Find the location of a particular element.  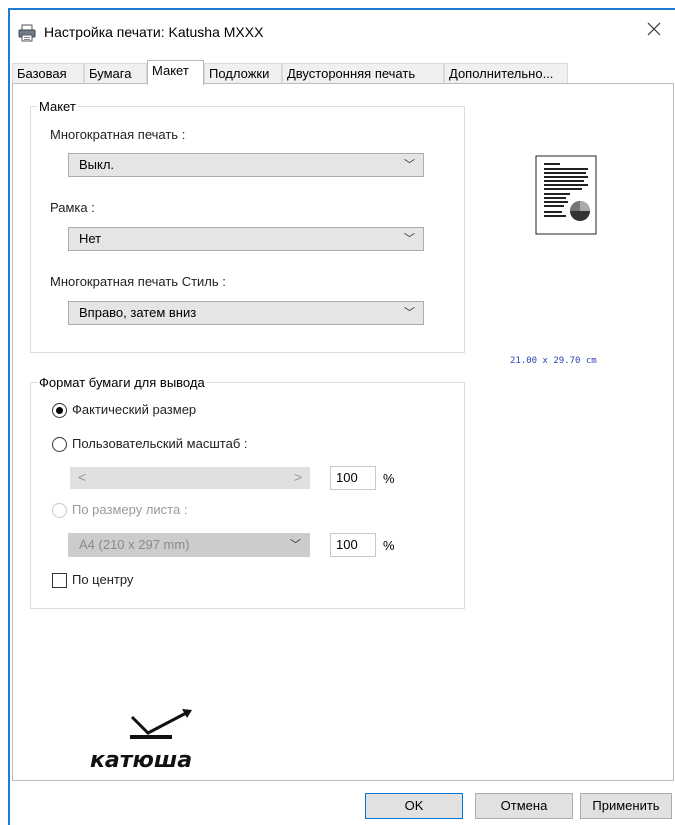

center-label: По центру is located at coordinates (103, 579).